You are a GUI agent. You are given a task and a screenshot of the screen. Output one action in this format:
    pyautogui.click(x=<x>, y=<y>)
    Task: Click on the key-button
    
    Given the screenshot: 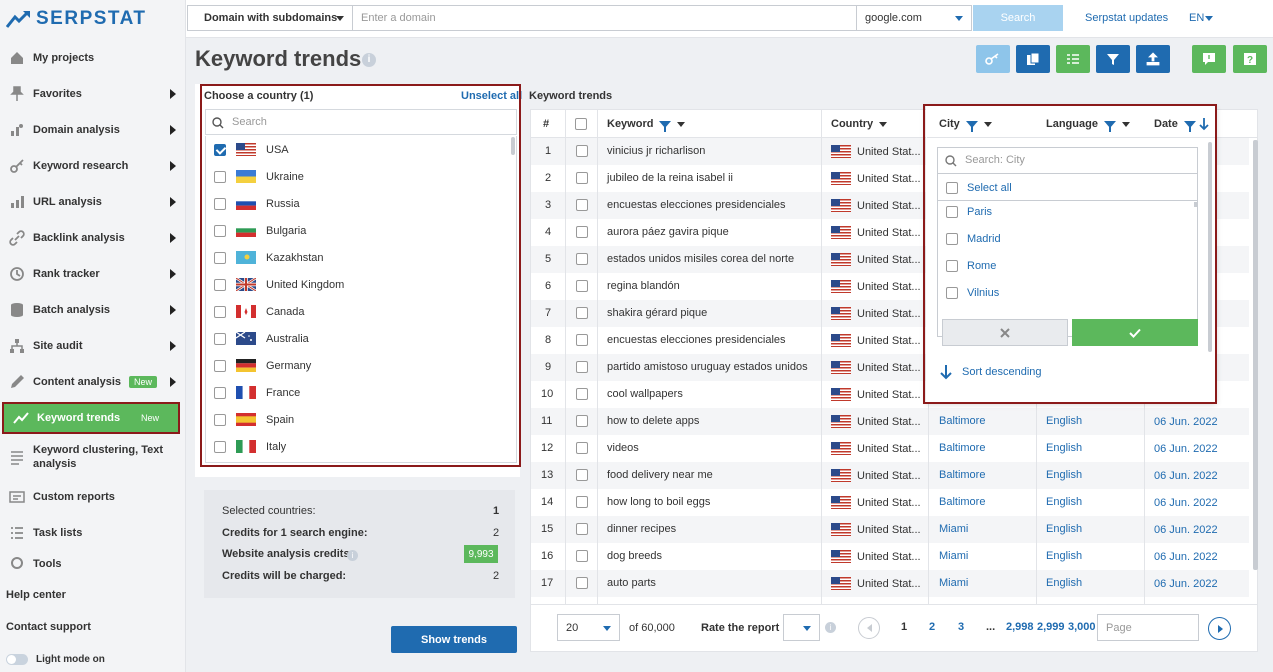 What is the action you would take?
    pyautogui.click(x=993, y=59)
    